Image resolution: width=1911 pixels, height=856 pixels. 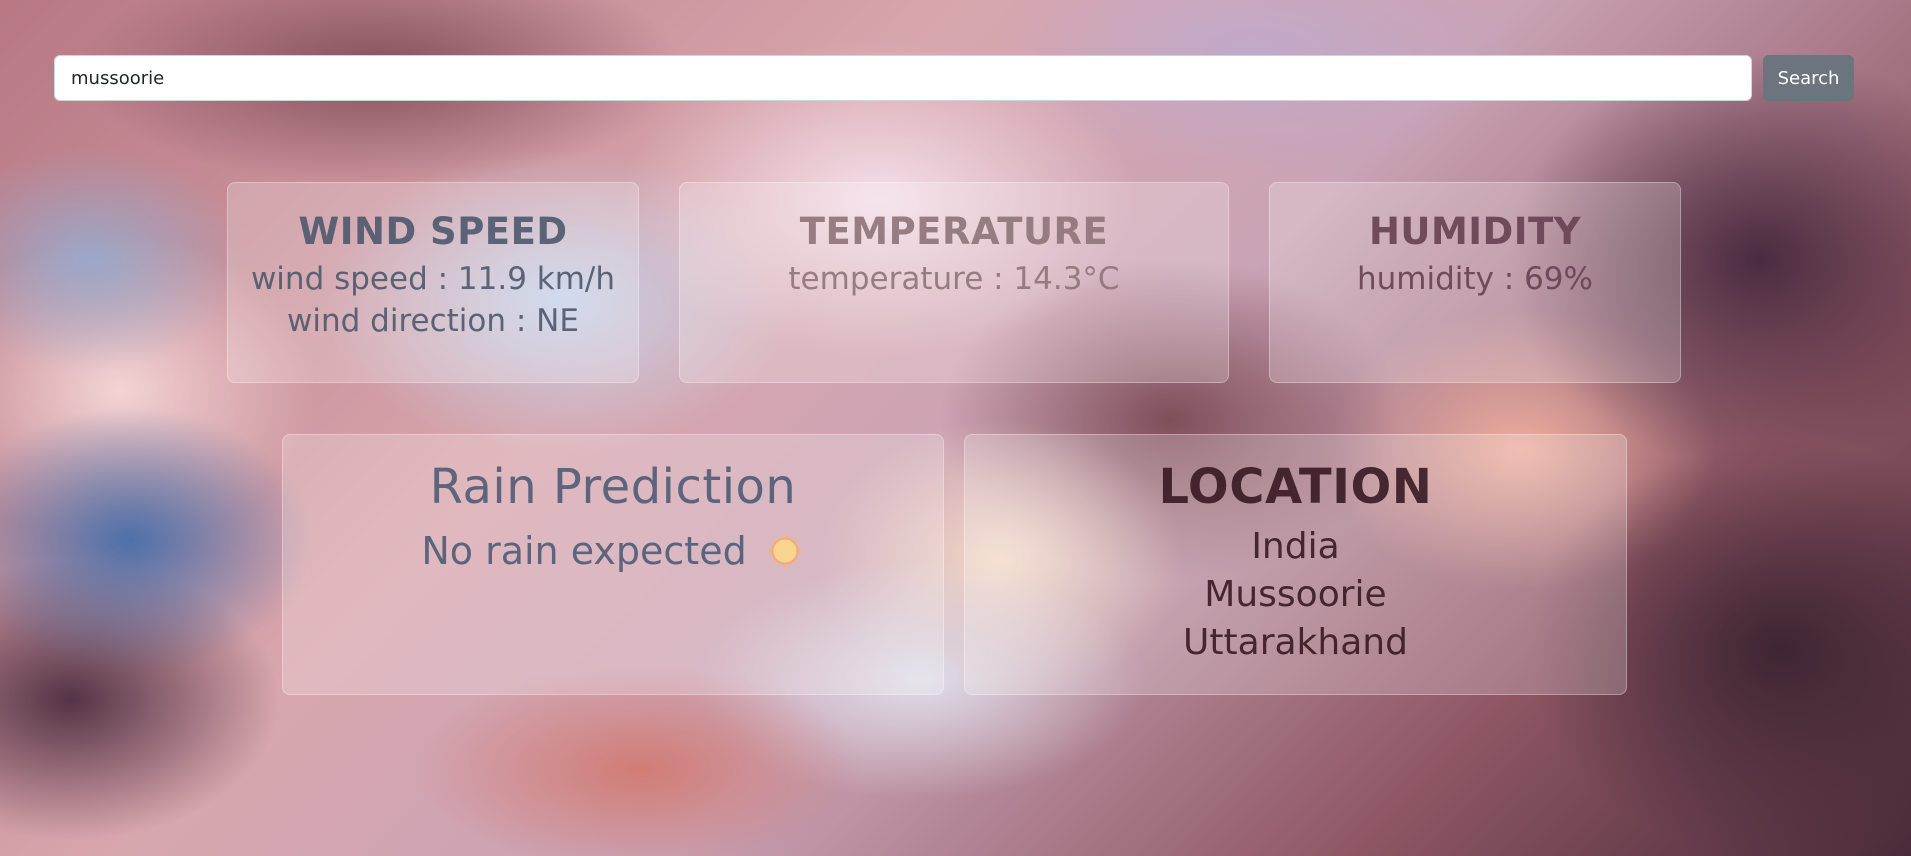 I want to click on location-country: India, so click(x=1295, y=546).